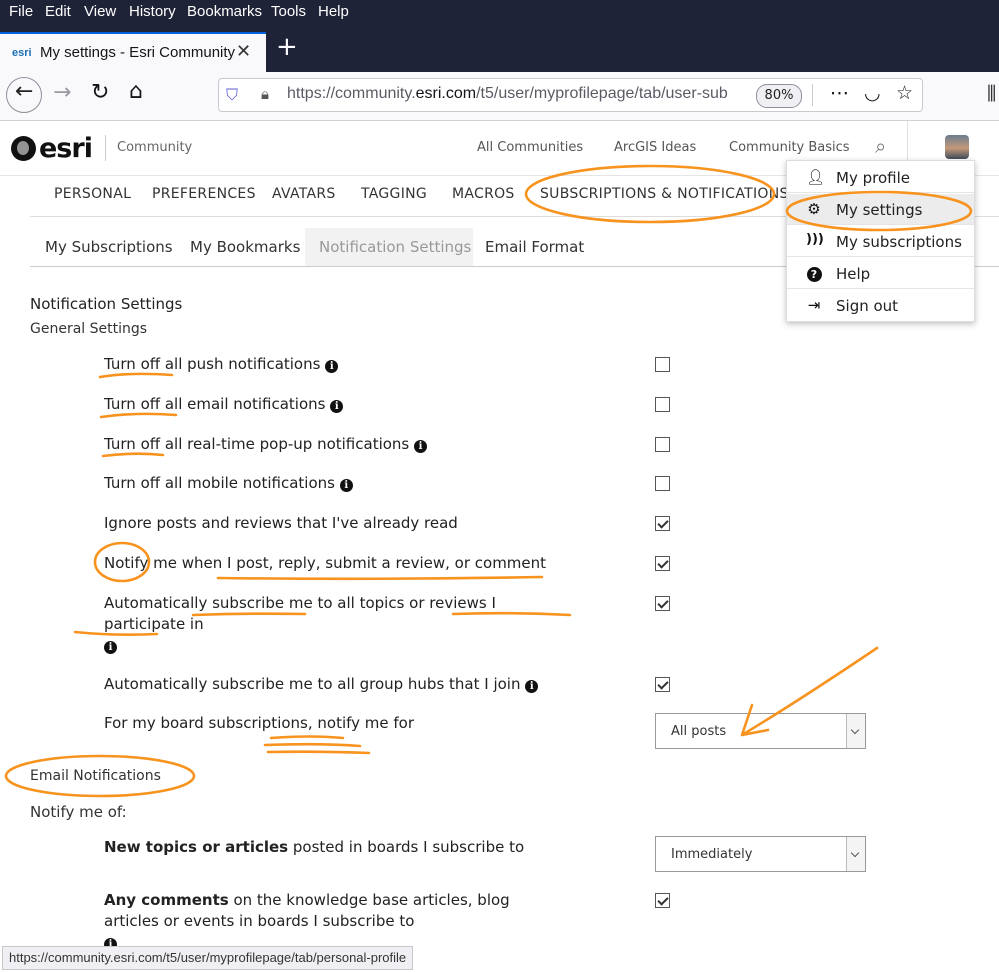 This screenshot has height=972, width=999. Describe the element at coordinates (95, 776) in the screenshot. I see `email-notifications-heading: Email Notifications` at that location.